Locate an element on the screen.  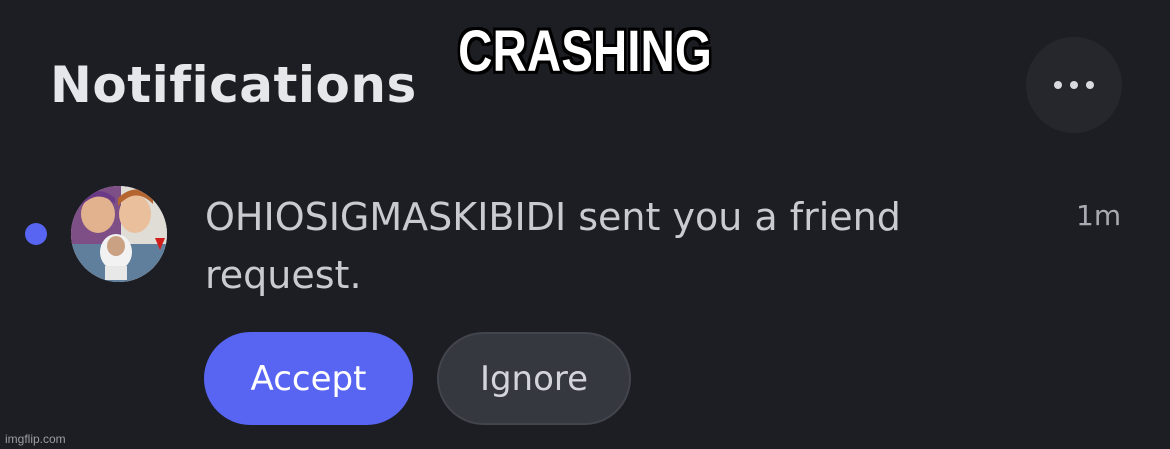
user-avatar-photo is located at coordinates (119, 234).